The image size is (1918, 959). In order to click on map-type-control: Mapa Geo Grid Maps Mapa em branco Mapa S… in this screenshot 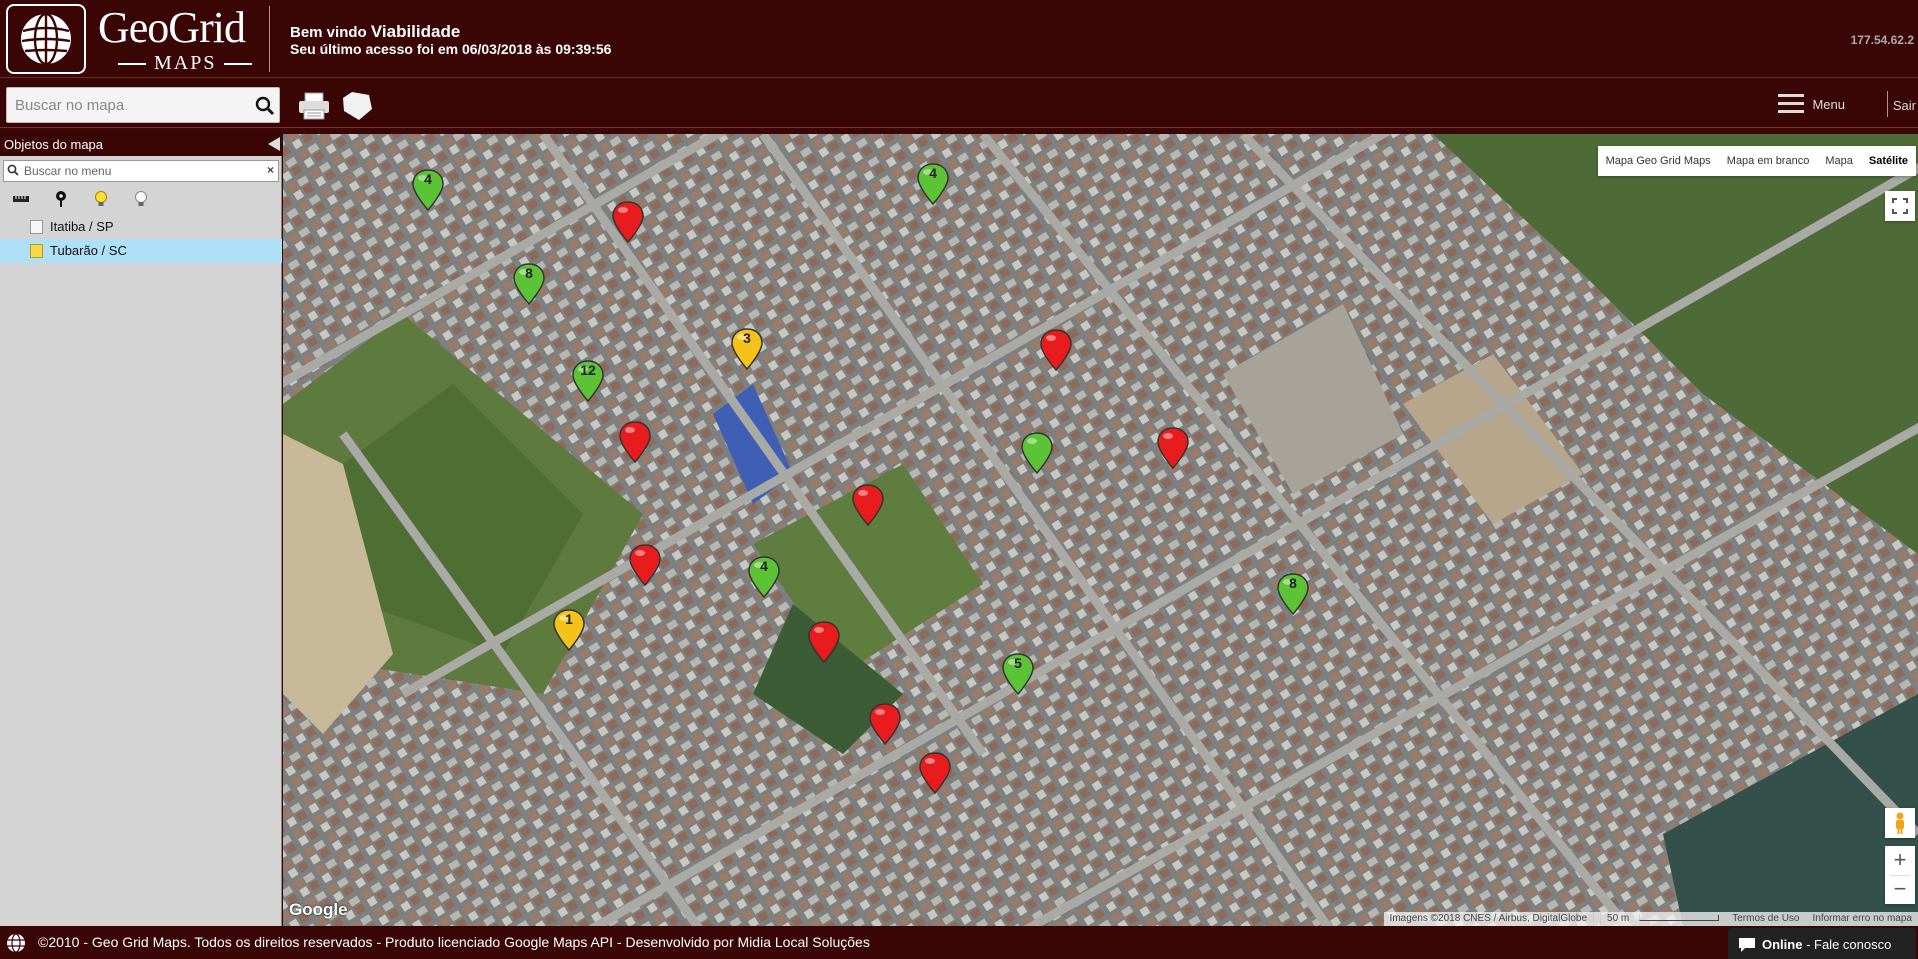, I will do `click(1756, 161)`.